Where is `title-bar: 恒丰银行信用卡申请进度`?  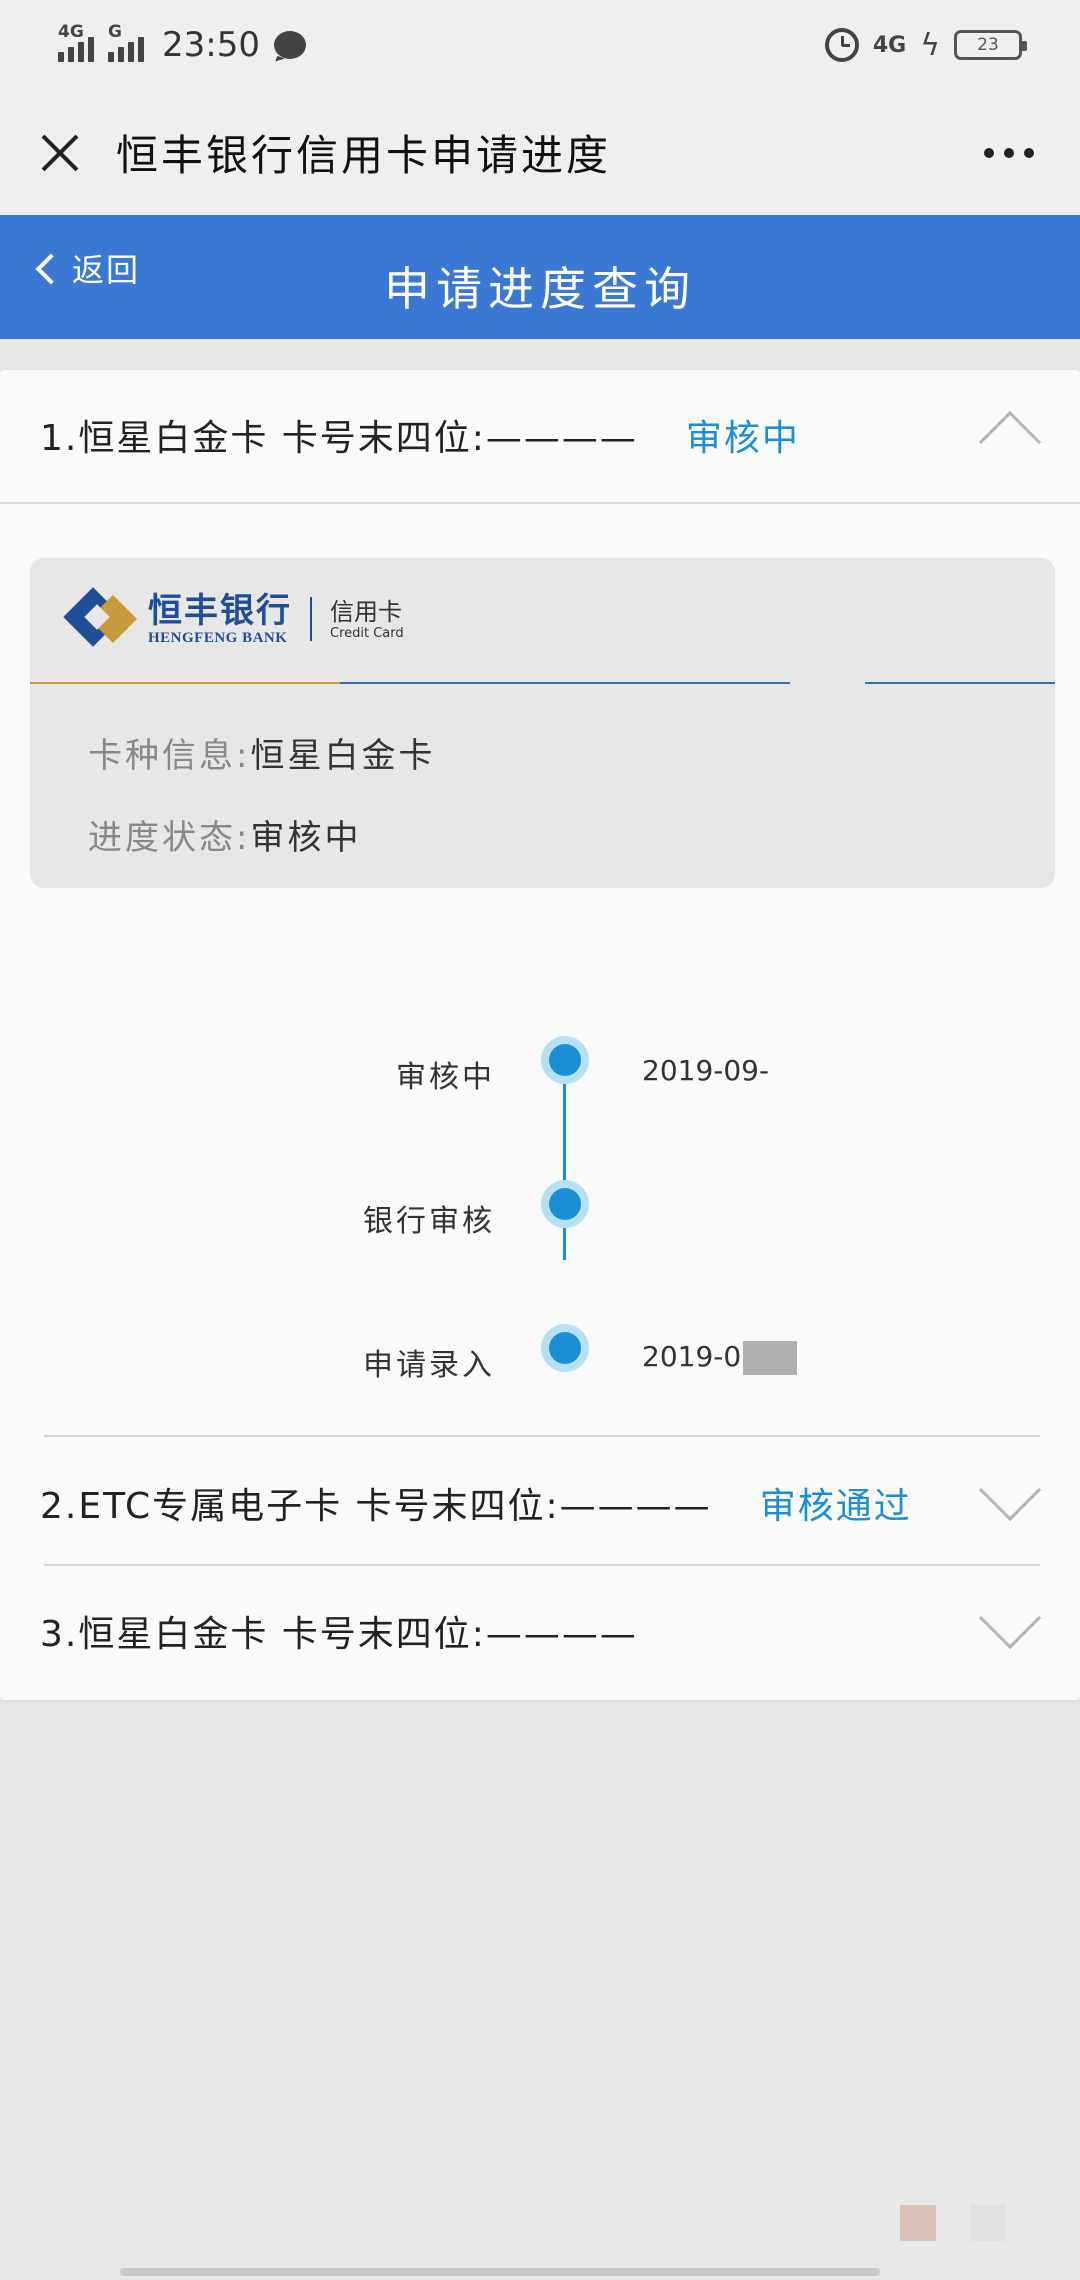
title-bar: 恒丰银行信用卡申请进度 is located at coordinates (540, 152).